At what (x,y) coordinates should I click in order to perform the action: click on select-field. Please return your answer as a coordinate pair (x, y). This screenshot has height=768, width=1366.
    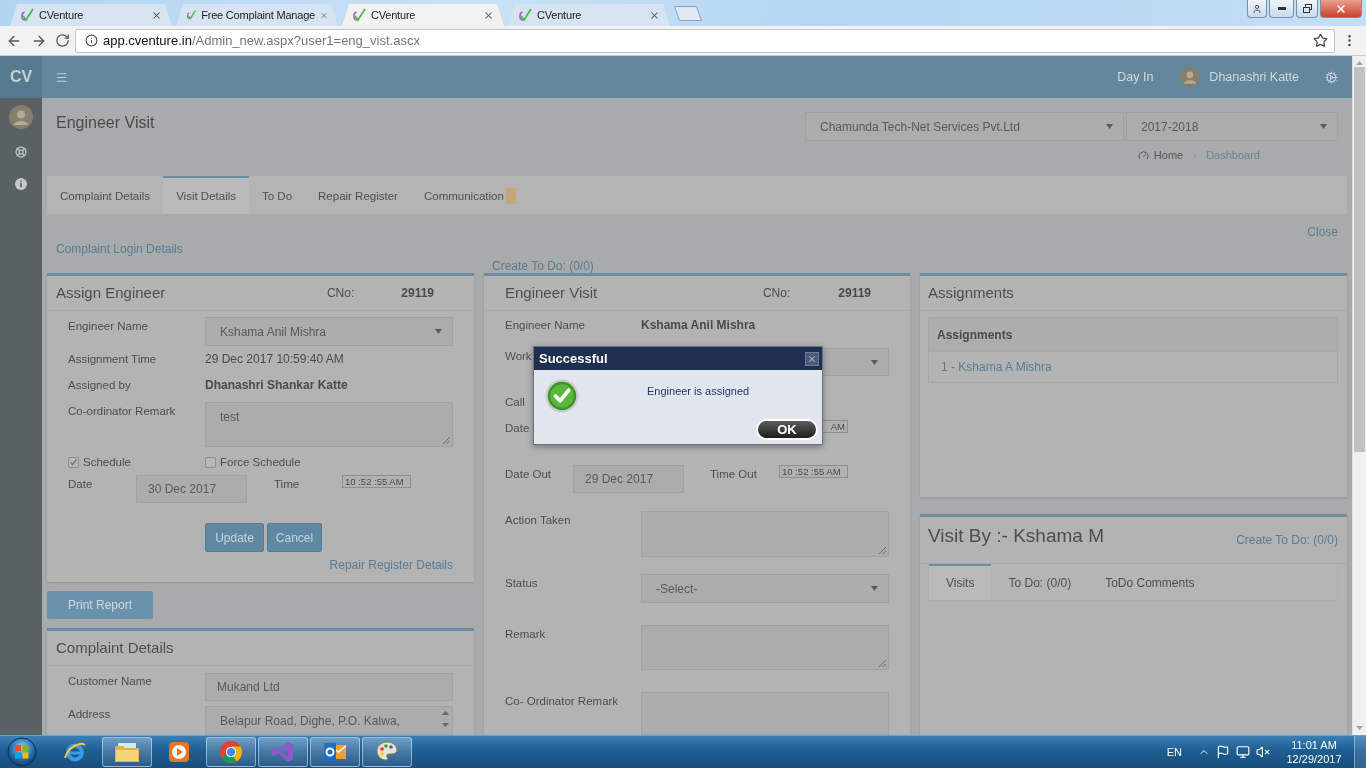
    Looking at the image, I should click on (855, 362).